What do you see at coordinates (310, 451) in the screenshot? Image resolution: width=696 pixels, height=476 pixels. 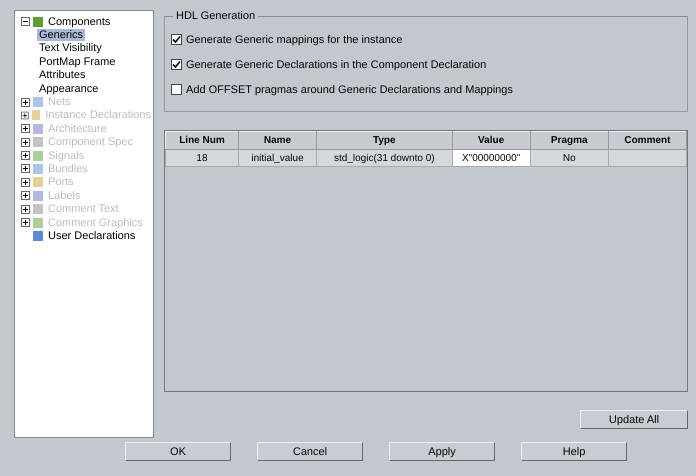 I see `dialog-button: Cancel` at bounding box center [310, 451].